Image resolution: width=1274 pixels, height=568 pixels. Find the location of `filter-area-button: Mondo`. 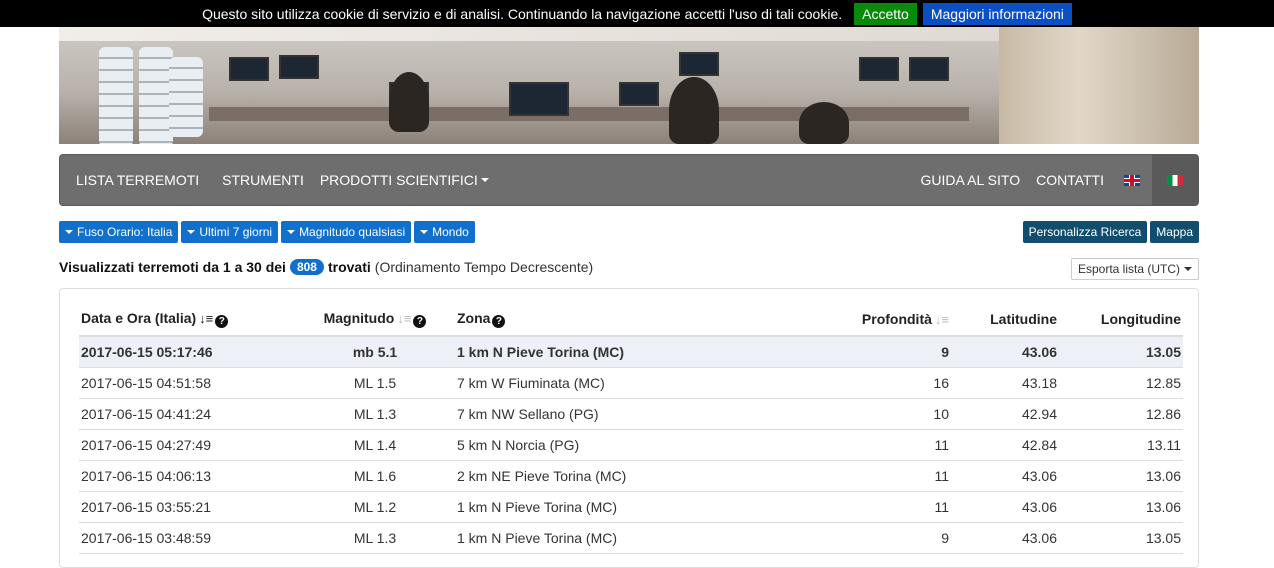

filter-area-button: Mondo is located at coordinates (444, 232).